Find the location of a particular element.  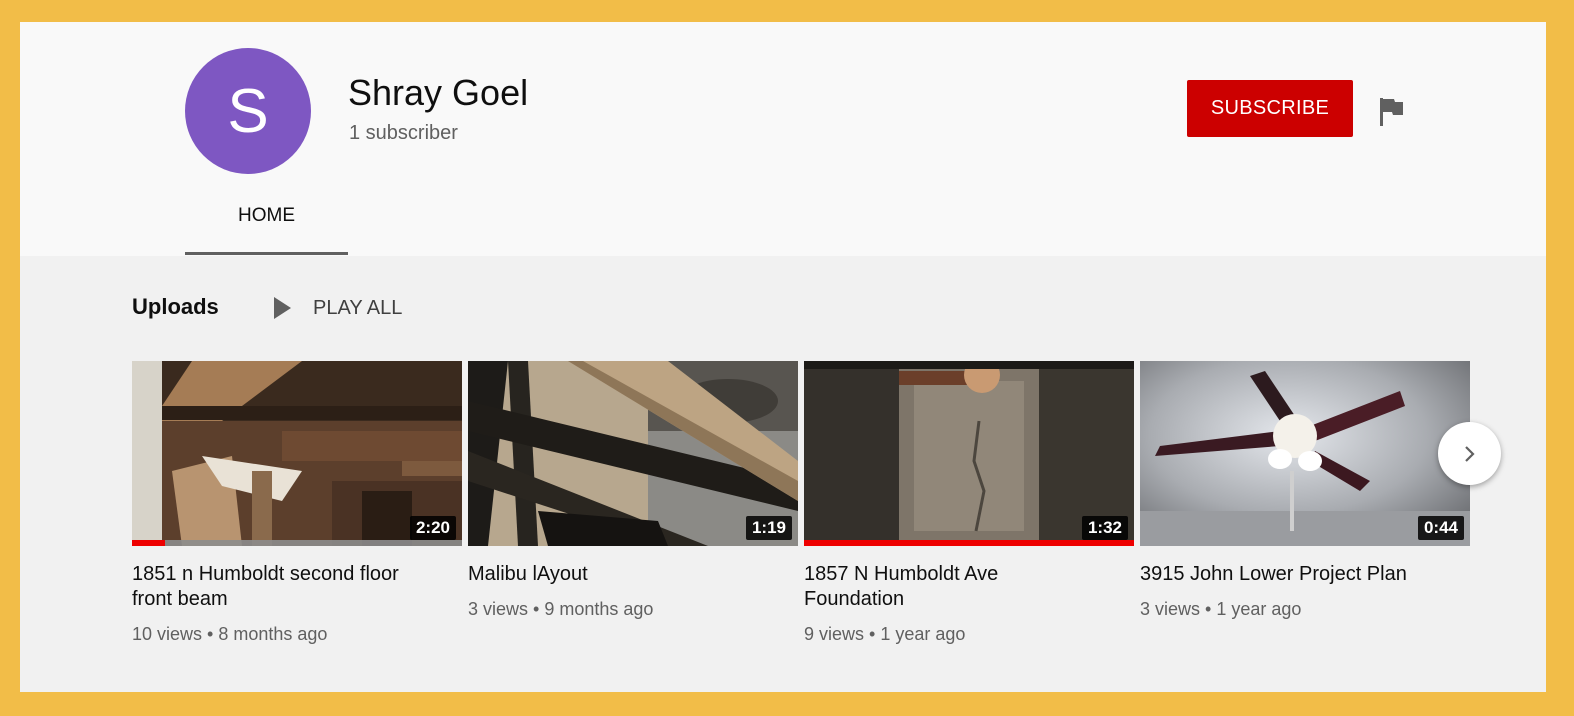

video-duration: 0:44 is located at coordinates (1440, 528).